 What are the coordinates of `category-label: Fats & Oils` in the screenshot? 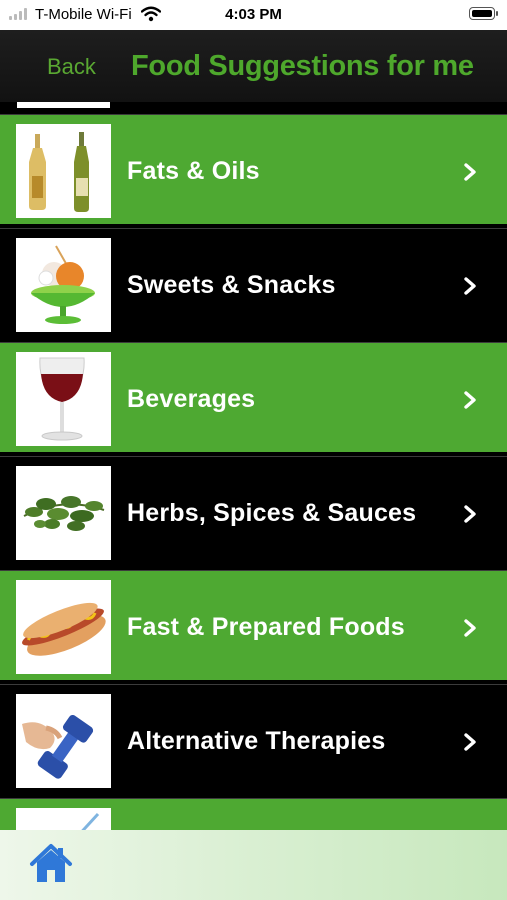 It's located at (193, 171).